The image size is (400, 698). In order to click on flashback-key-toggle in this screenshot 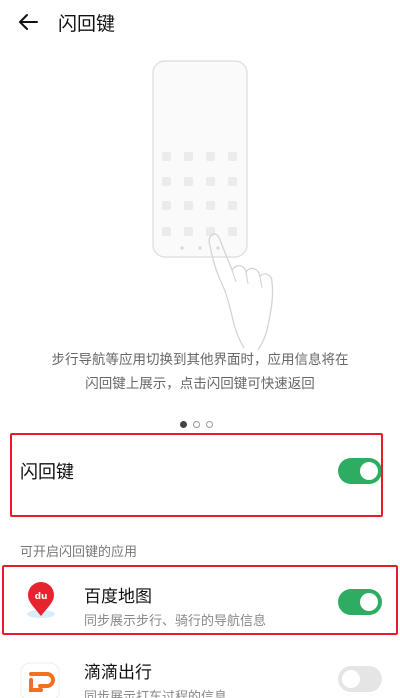, I will do `click(360, 471)`.